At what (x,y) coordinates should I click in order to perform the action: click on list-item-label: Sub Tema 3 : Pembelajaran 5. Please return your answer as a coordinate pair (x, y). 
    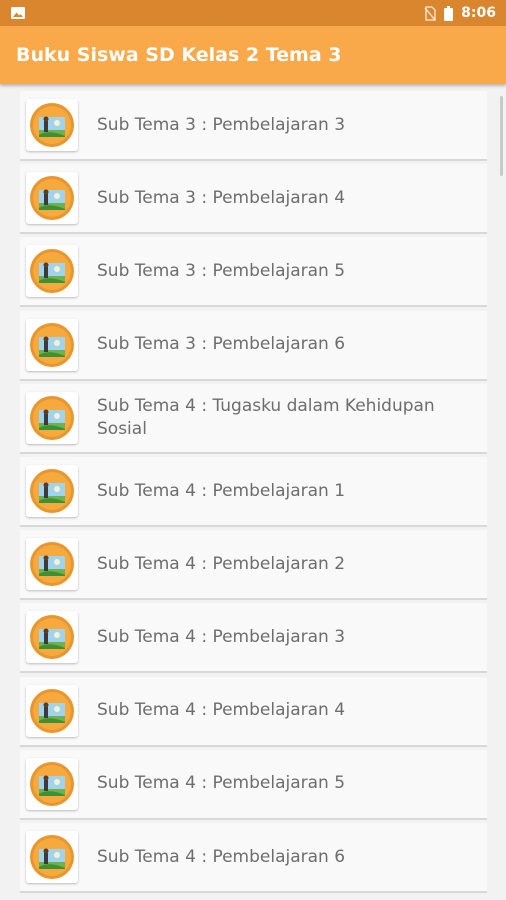
    Looking at the image, I should click on (221, 270).